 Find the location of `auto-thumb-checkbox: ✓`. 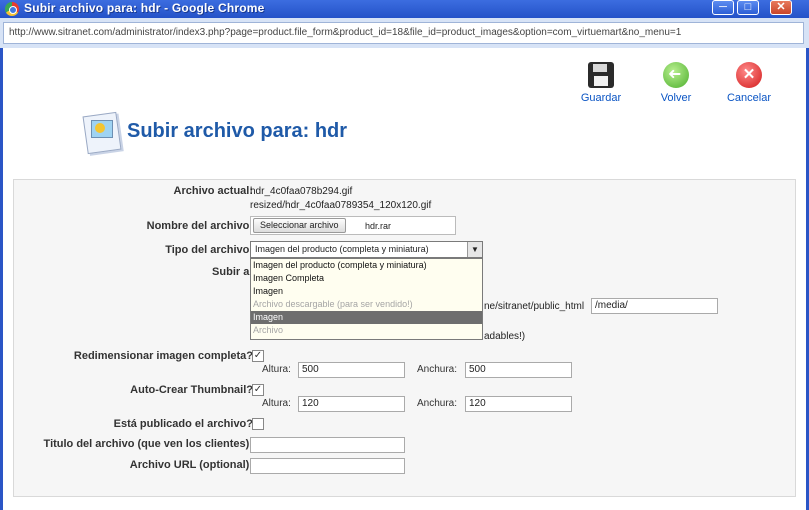

auto-thumb-checkbox: ✓ is located at coordinates (258, 390).